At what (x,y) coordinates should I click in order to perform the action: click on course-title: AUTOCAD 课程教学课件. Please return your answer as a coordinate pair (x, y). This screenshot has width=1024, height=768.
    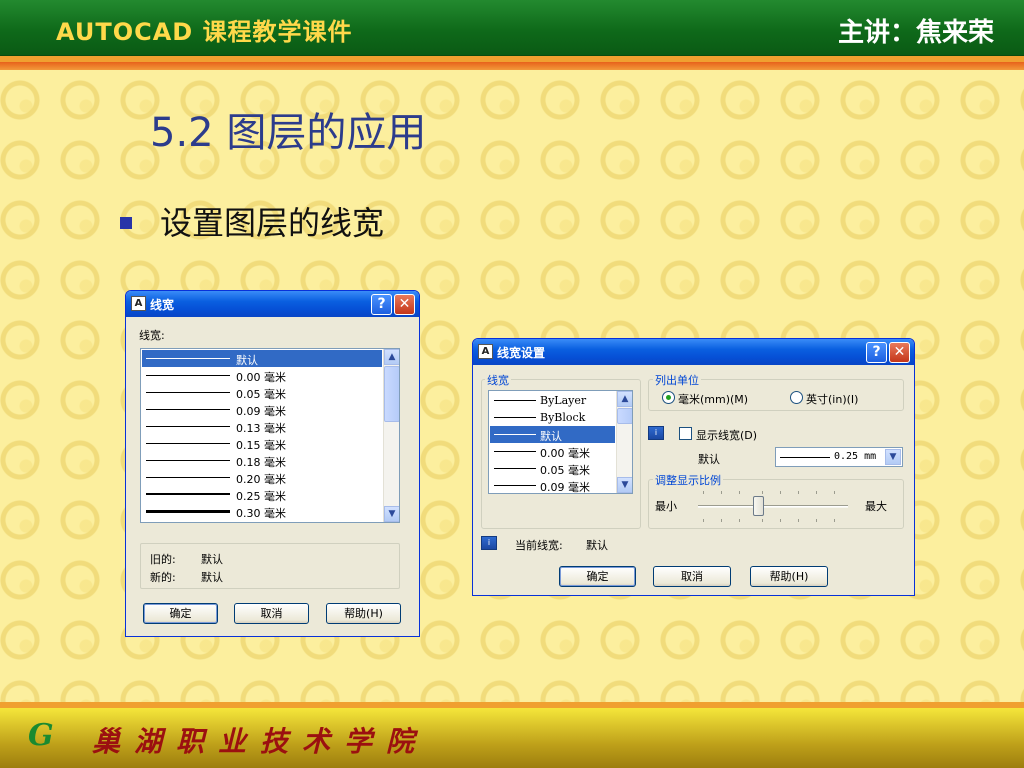
    Looking at the image, I should click on (204, 32).